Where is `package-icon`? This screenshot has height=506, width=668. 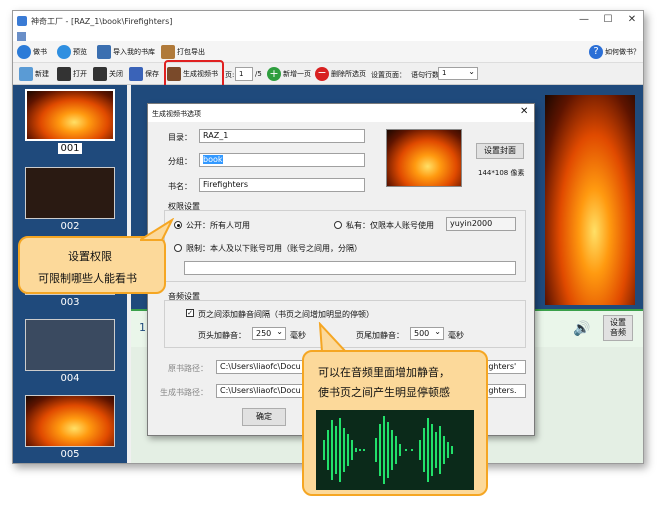
package-icon is located at coordinates (168, 52).